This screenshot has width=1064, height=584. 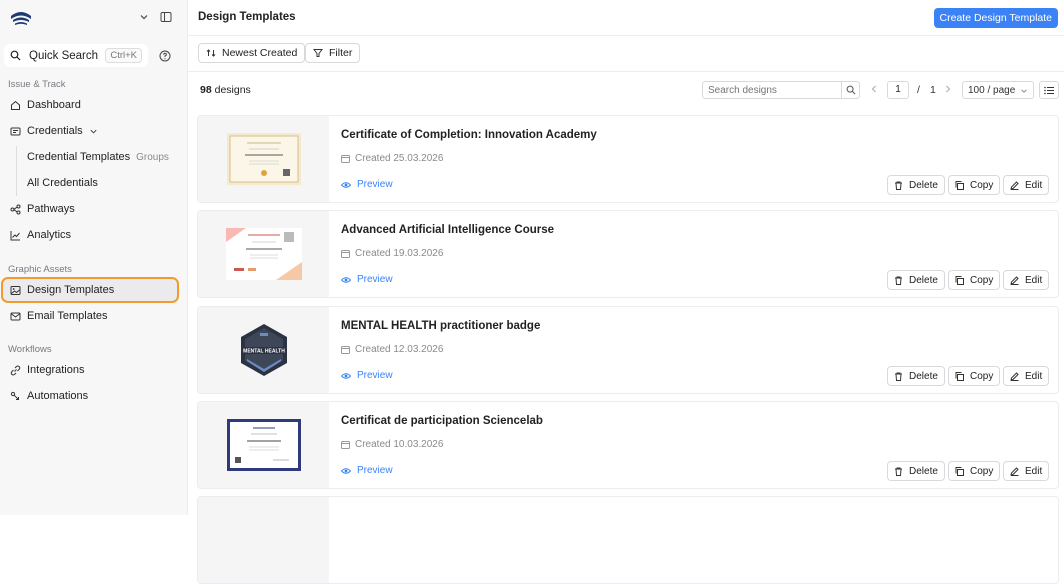 What do you see at coordinates (206, 90) in the screenshot?
I see `designs-count-number: 98` at bounding box center [206, 90].